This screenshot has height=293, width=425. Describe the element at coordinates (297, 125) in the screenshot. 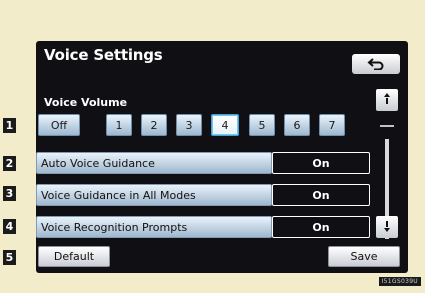

I see `volume-6-button: 6` at that location.